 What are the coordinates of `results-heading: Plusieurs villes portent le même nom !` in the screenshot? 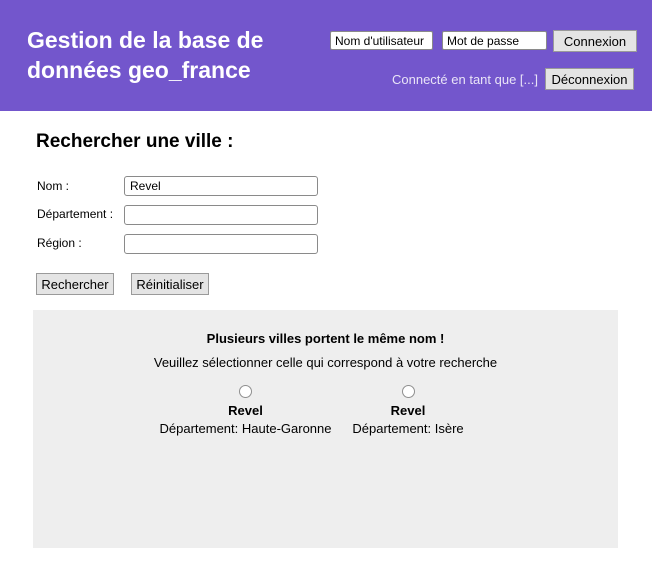 It's located at (325, 338).